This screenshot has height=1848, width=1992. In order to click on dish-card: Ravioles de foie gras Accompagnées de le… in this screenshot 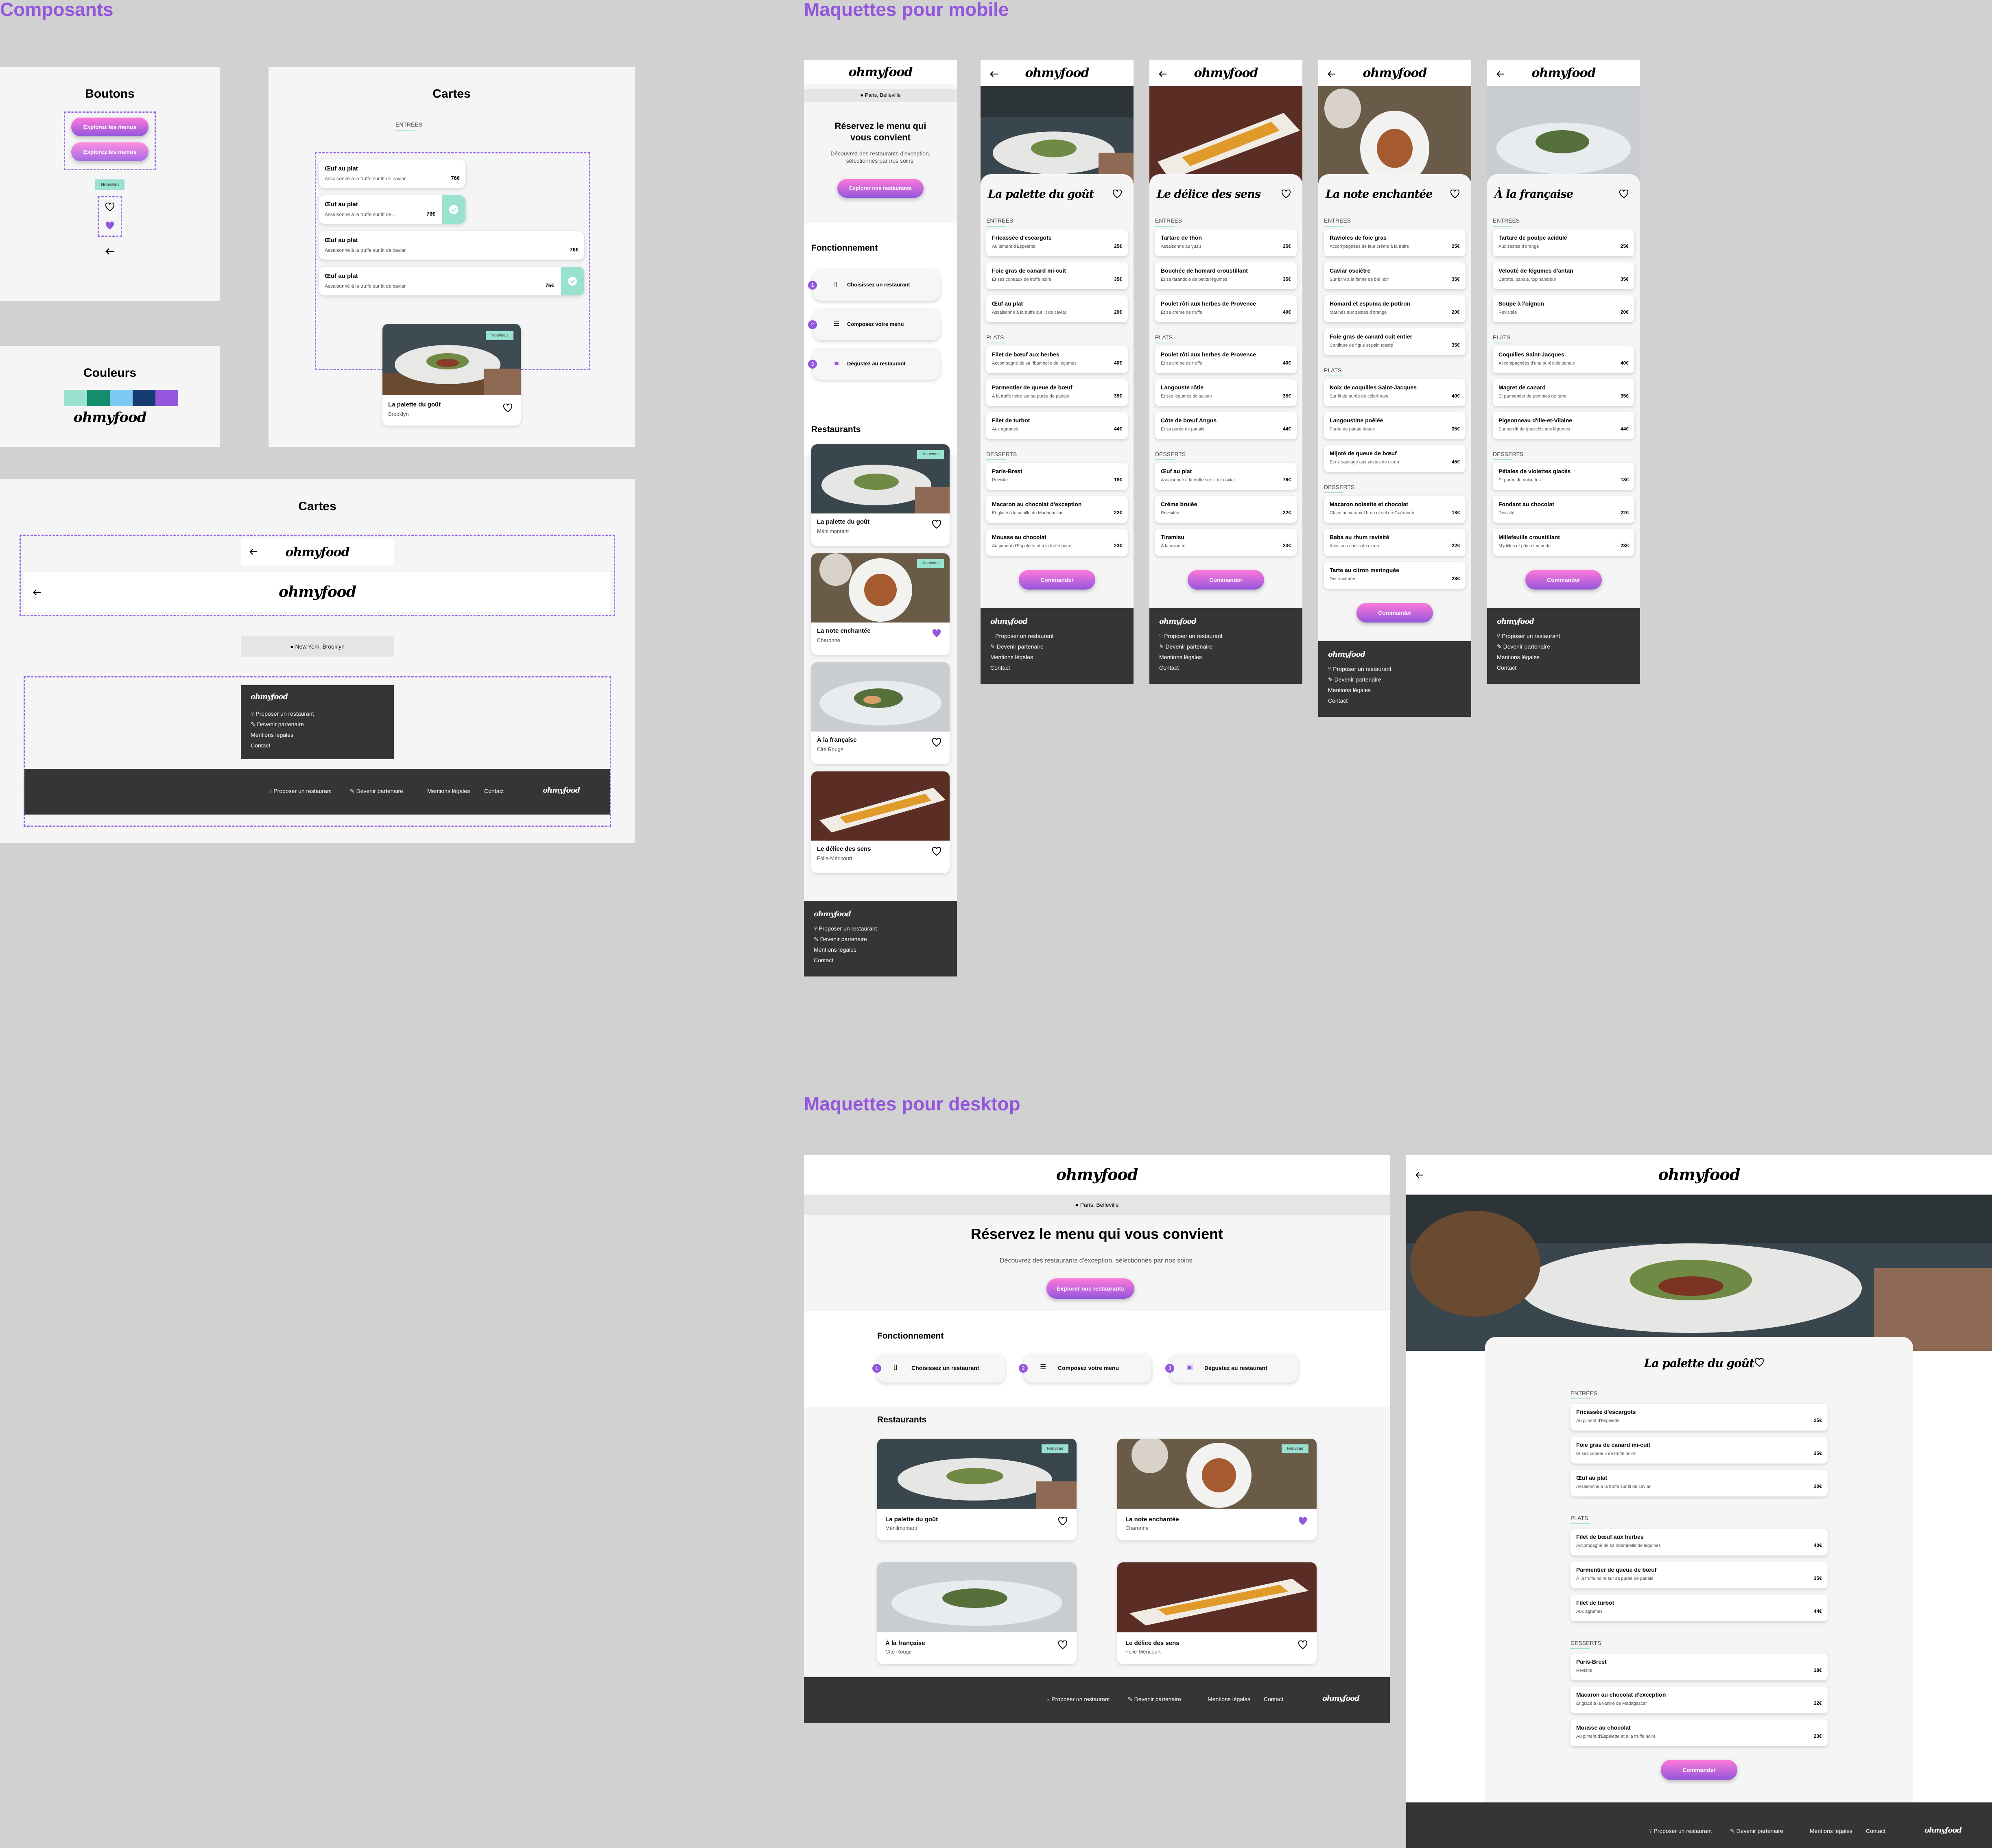, I will do `click(1395, 243)`.